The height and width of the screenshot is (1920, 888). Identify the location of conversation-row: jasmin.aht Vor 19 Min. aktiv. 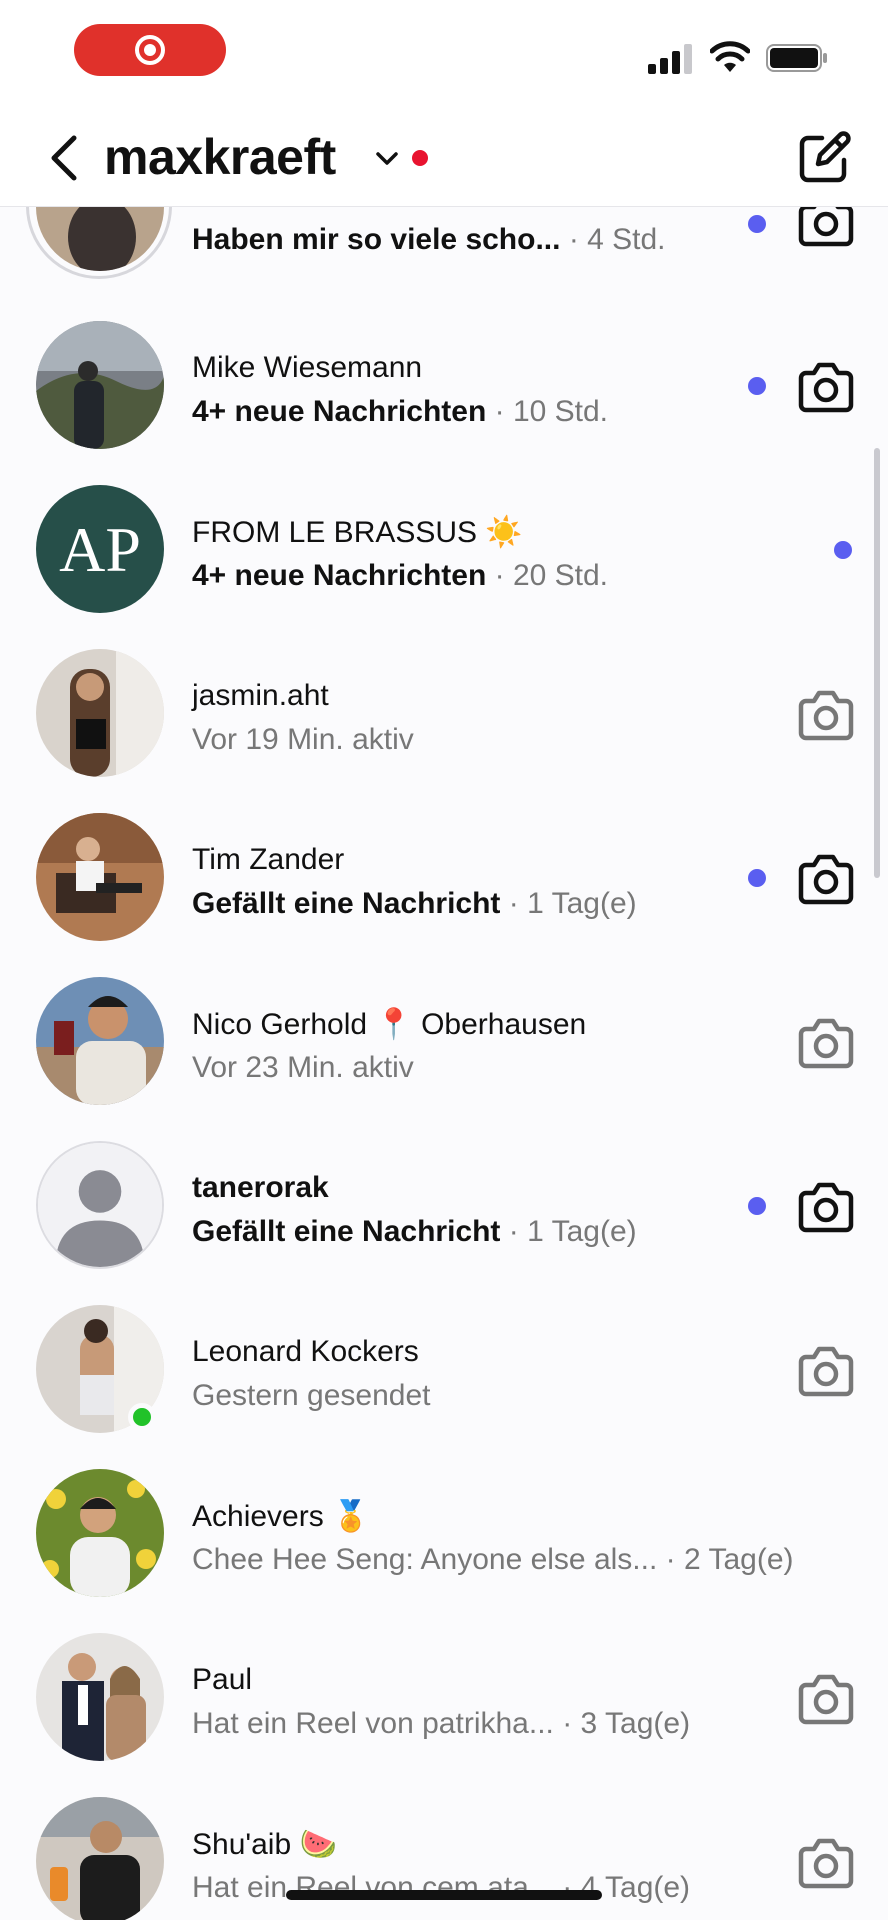
(444, 713).